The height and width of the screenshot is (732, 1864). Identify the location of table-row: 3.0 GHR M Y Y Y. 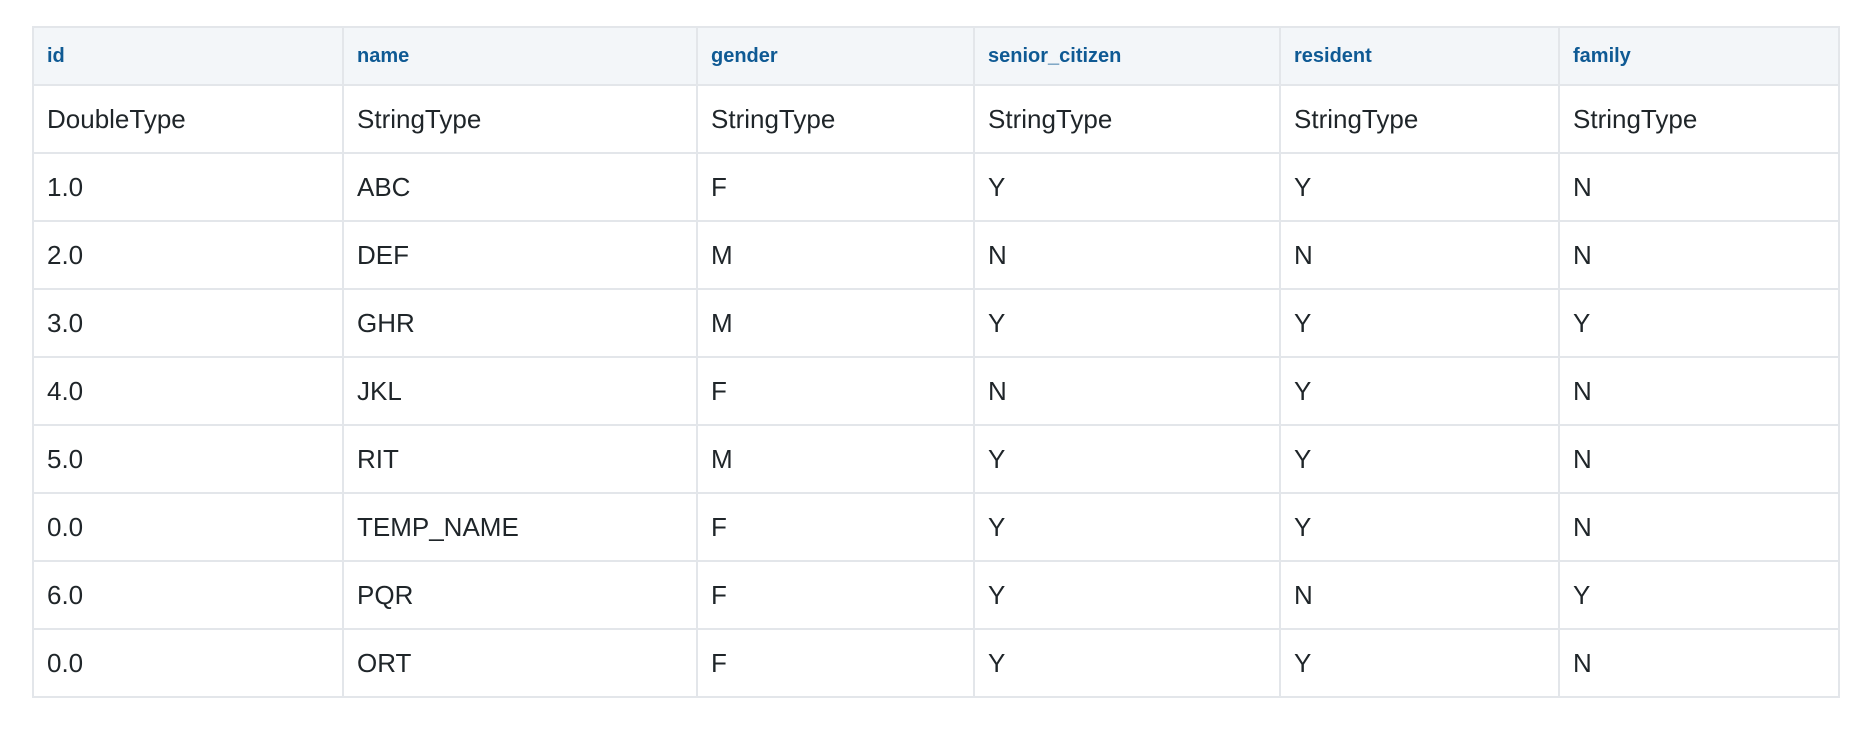
(936, 323).